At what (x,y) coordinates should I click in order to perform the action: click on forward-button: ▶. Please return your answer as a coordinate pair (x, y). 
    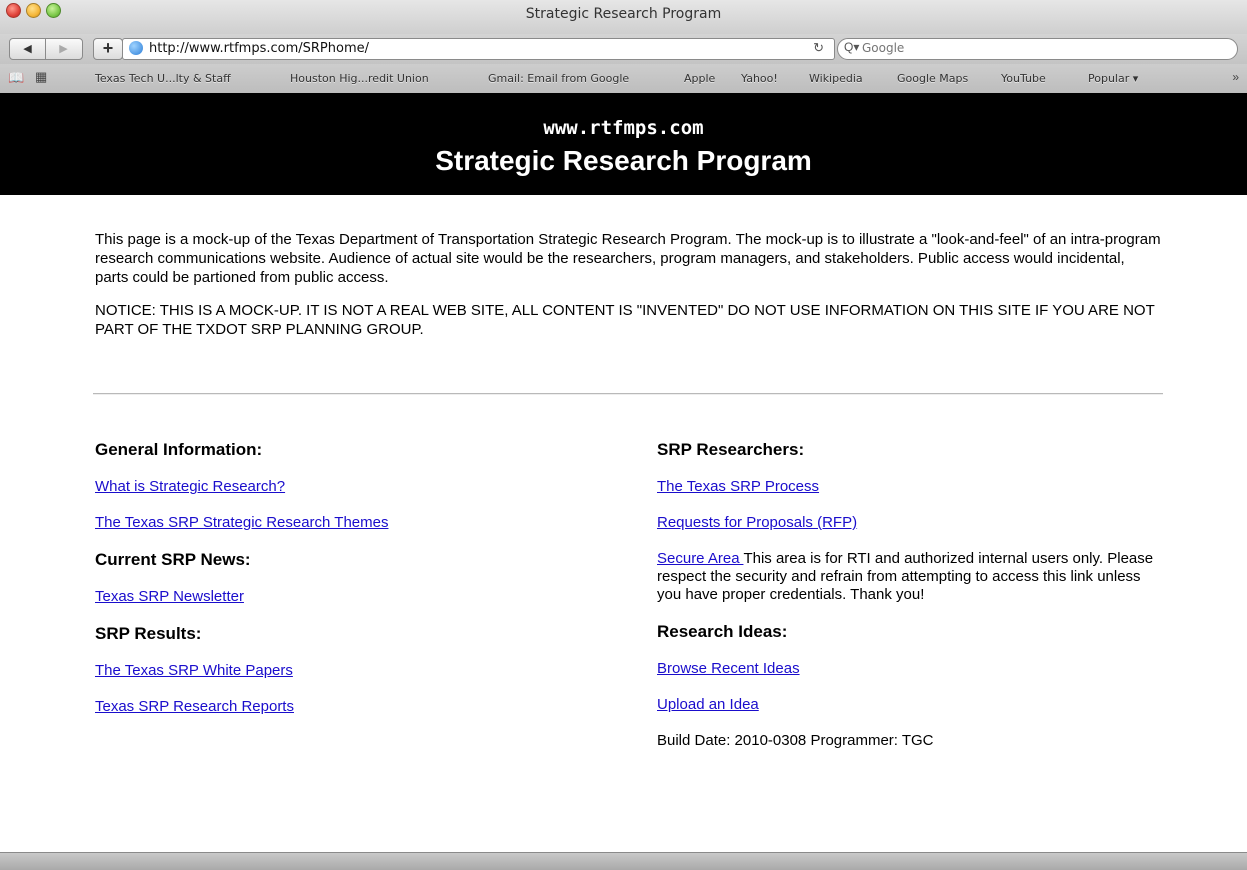
    Looking at the image, I should click on (63, 49).